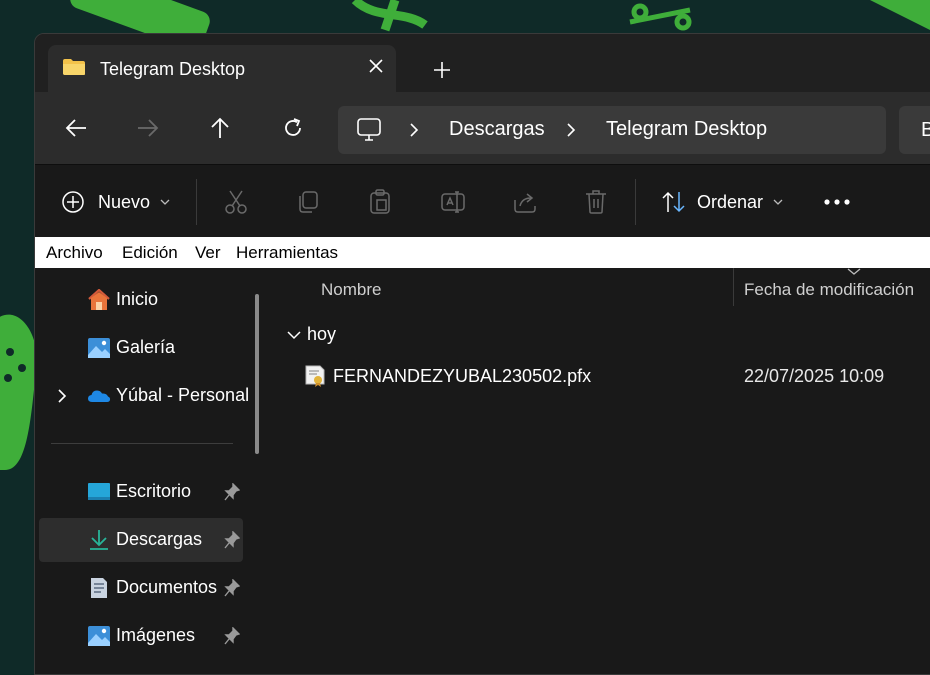 The image size is (930, 675). I want to click on menu-ver: Ver, so click(208, 253).